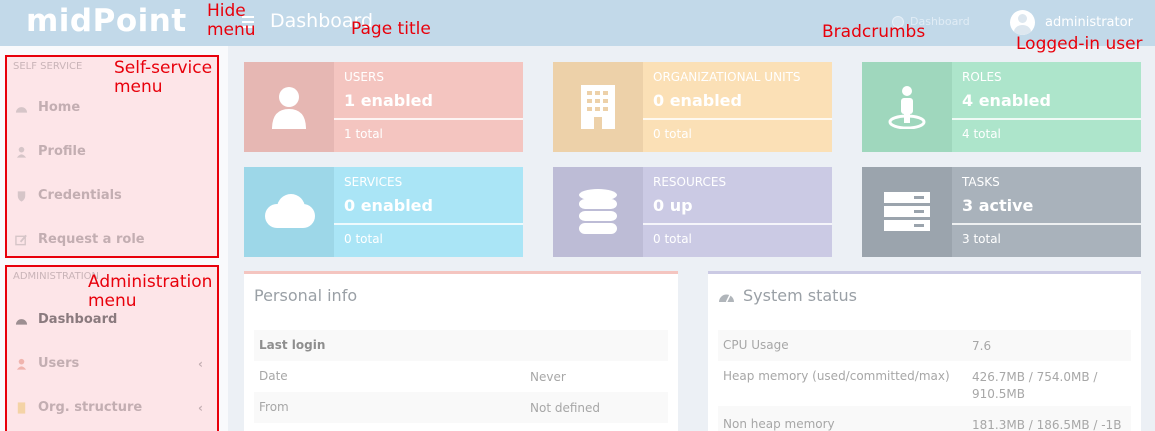 The image size is (1155, 431). I want to click on role-icon, so click(907, 107).